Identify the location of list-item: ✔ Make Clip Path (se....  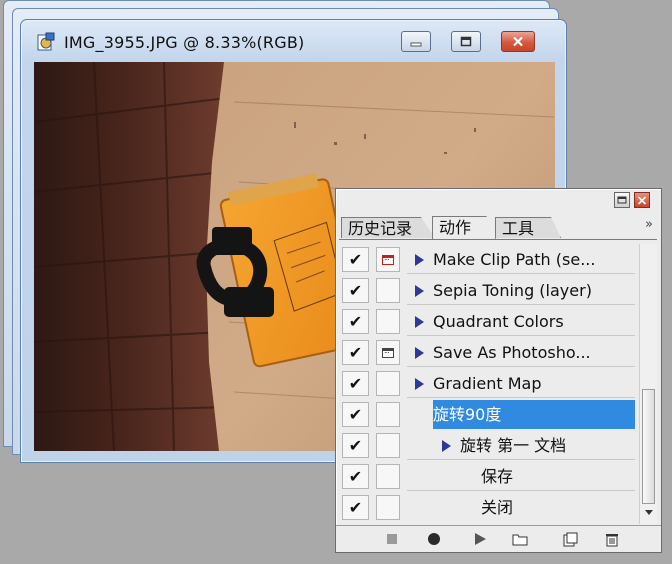
(489, 259).